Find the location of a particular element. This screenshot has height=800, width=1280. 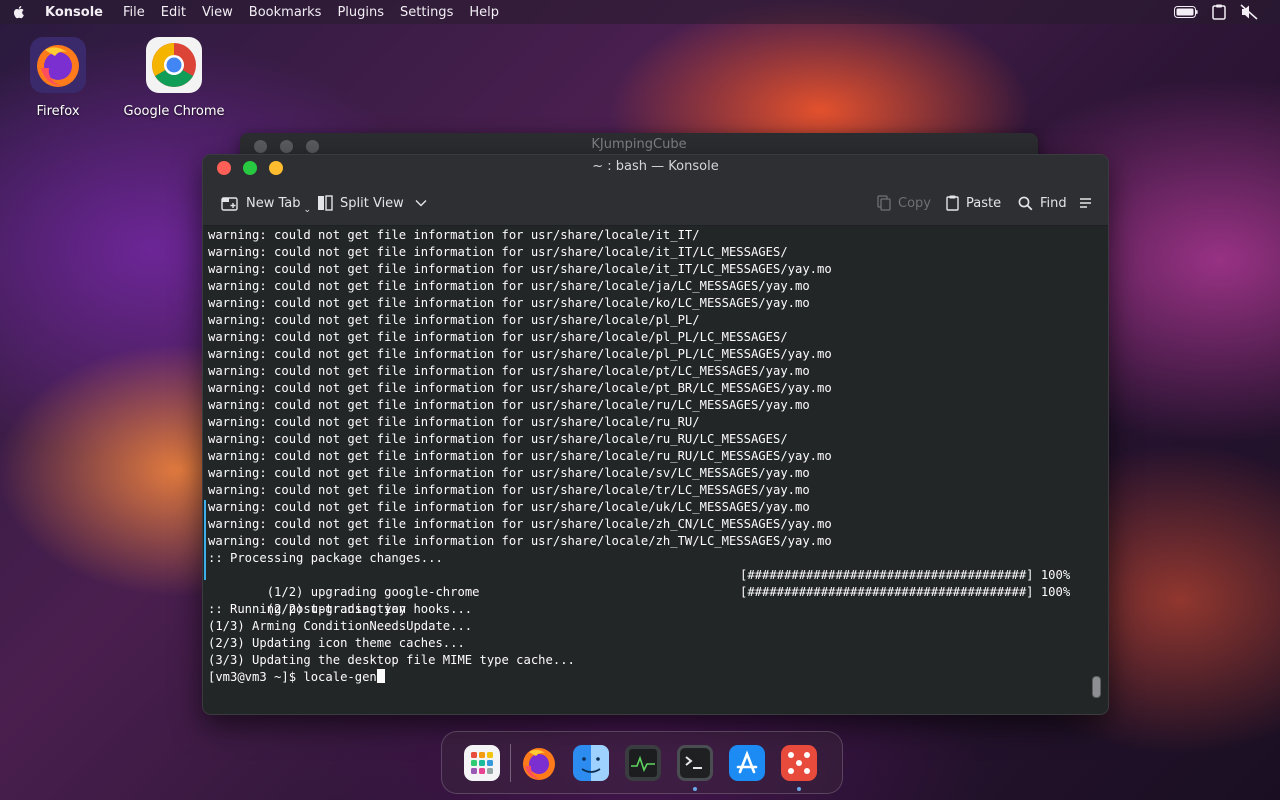

apple-icon is located at coordinates (19, 12).